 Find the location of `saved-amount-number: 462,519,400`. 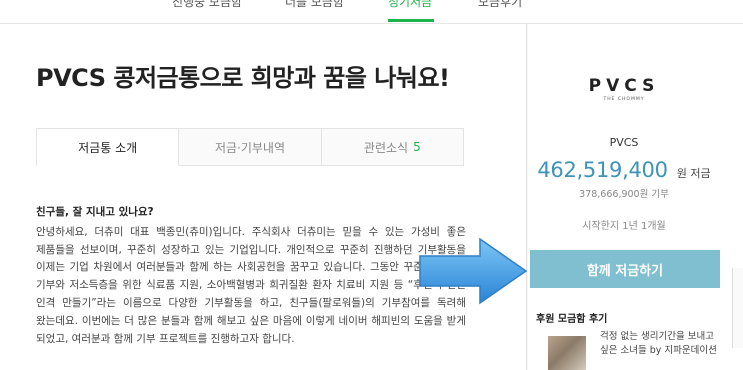

saved-amount-number: 462,519,400 is located at coordinates (602, 170).